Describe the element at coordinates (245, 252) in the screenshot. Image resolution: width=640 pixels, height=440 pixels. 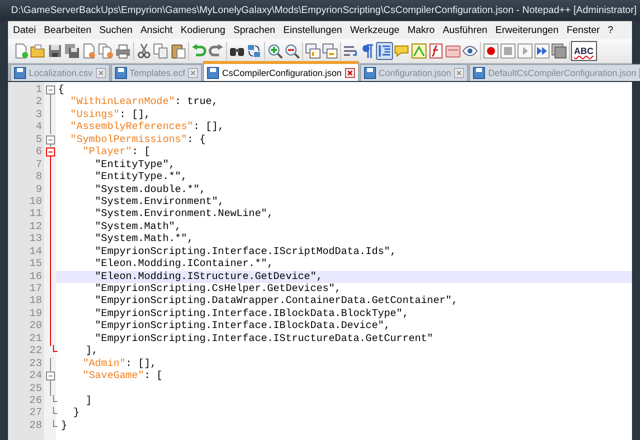
I see `code-token: "EmpyrionScripting.Interface.IScriptModData.Ids",` at that location.